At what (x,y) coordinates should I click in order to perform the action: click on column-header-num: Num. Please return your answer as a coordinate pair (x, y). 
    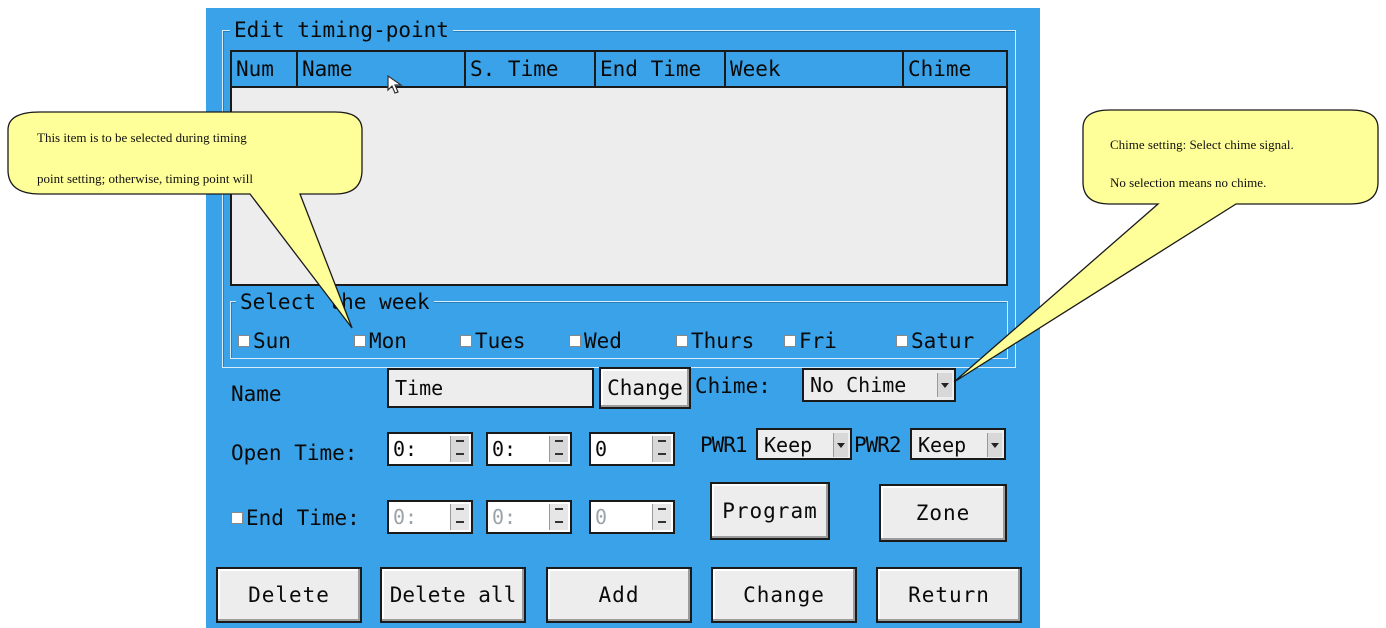
    Looking at the image, I should click on (265, 69).